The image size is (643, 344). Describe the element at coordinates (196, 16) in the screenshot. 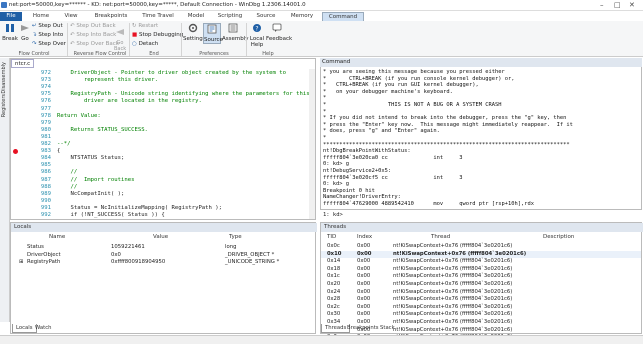

I see `tab-model: Model` at that location.